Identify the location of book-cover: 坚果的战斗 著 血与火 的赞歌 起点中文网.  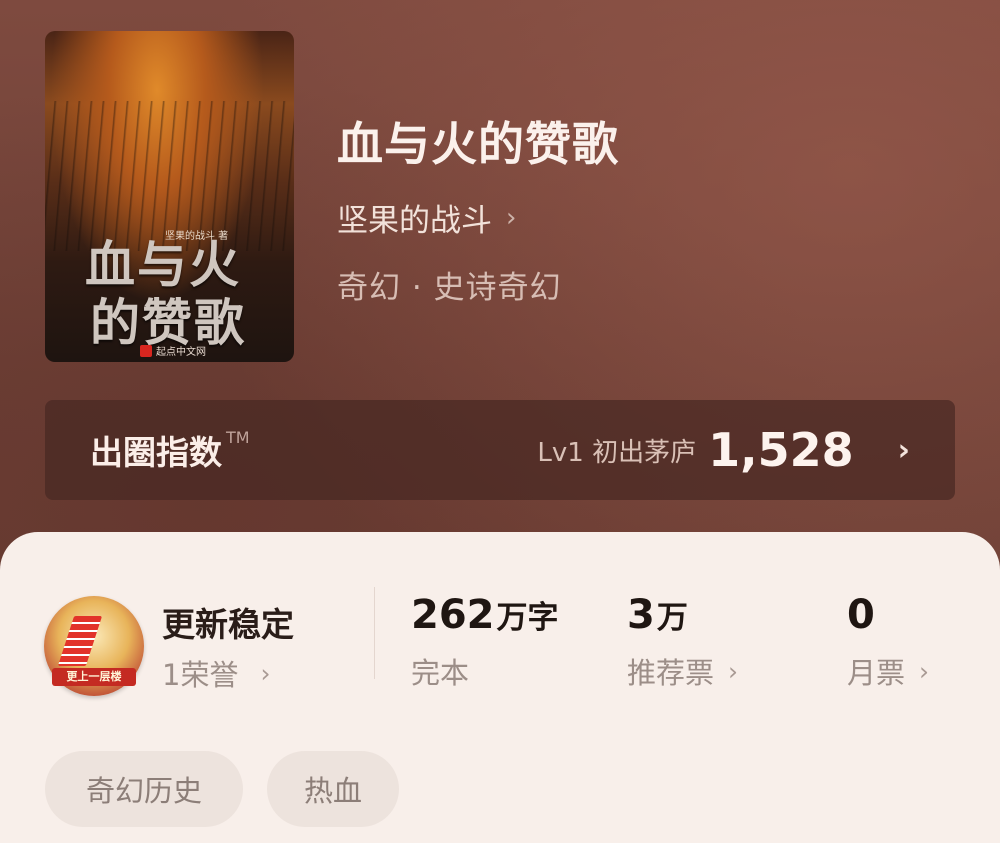
(169, 196).